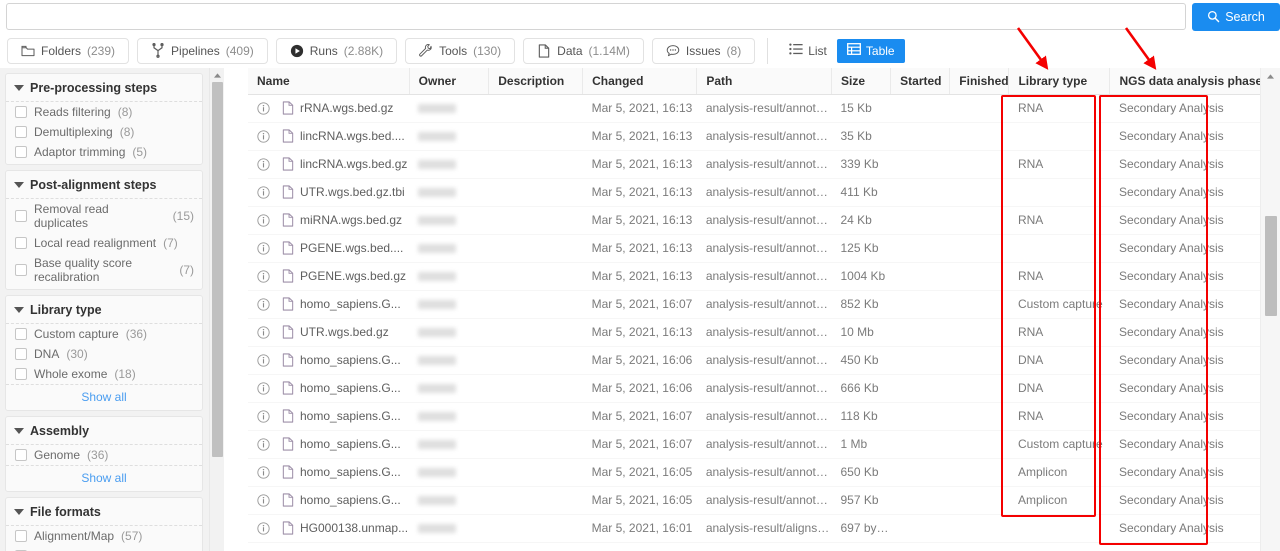 This screenshot has width=1280, height=551. Describe the element at coordinates (979, 81) in the screenshot. I see `column-header-finished: Finished` at that location.